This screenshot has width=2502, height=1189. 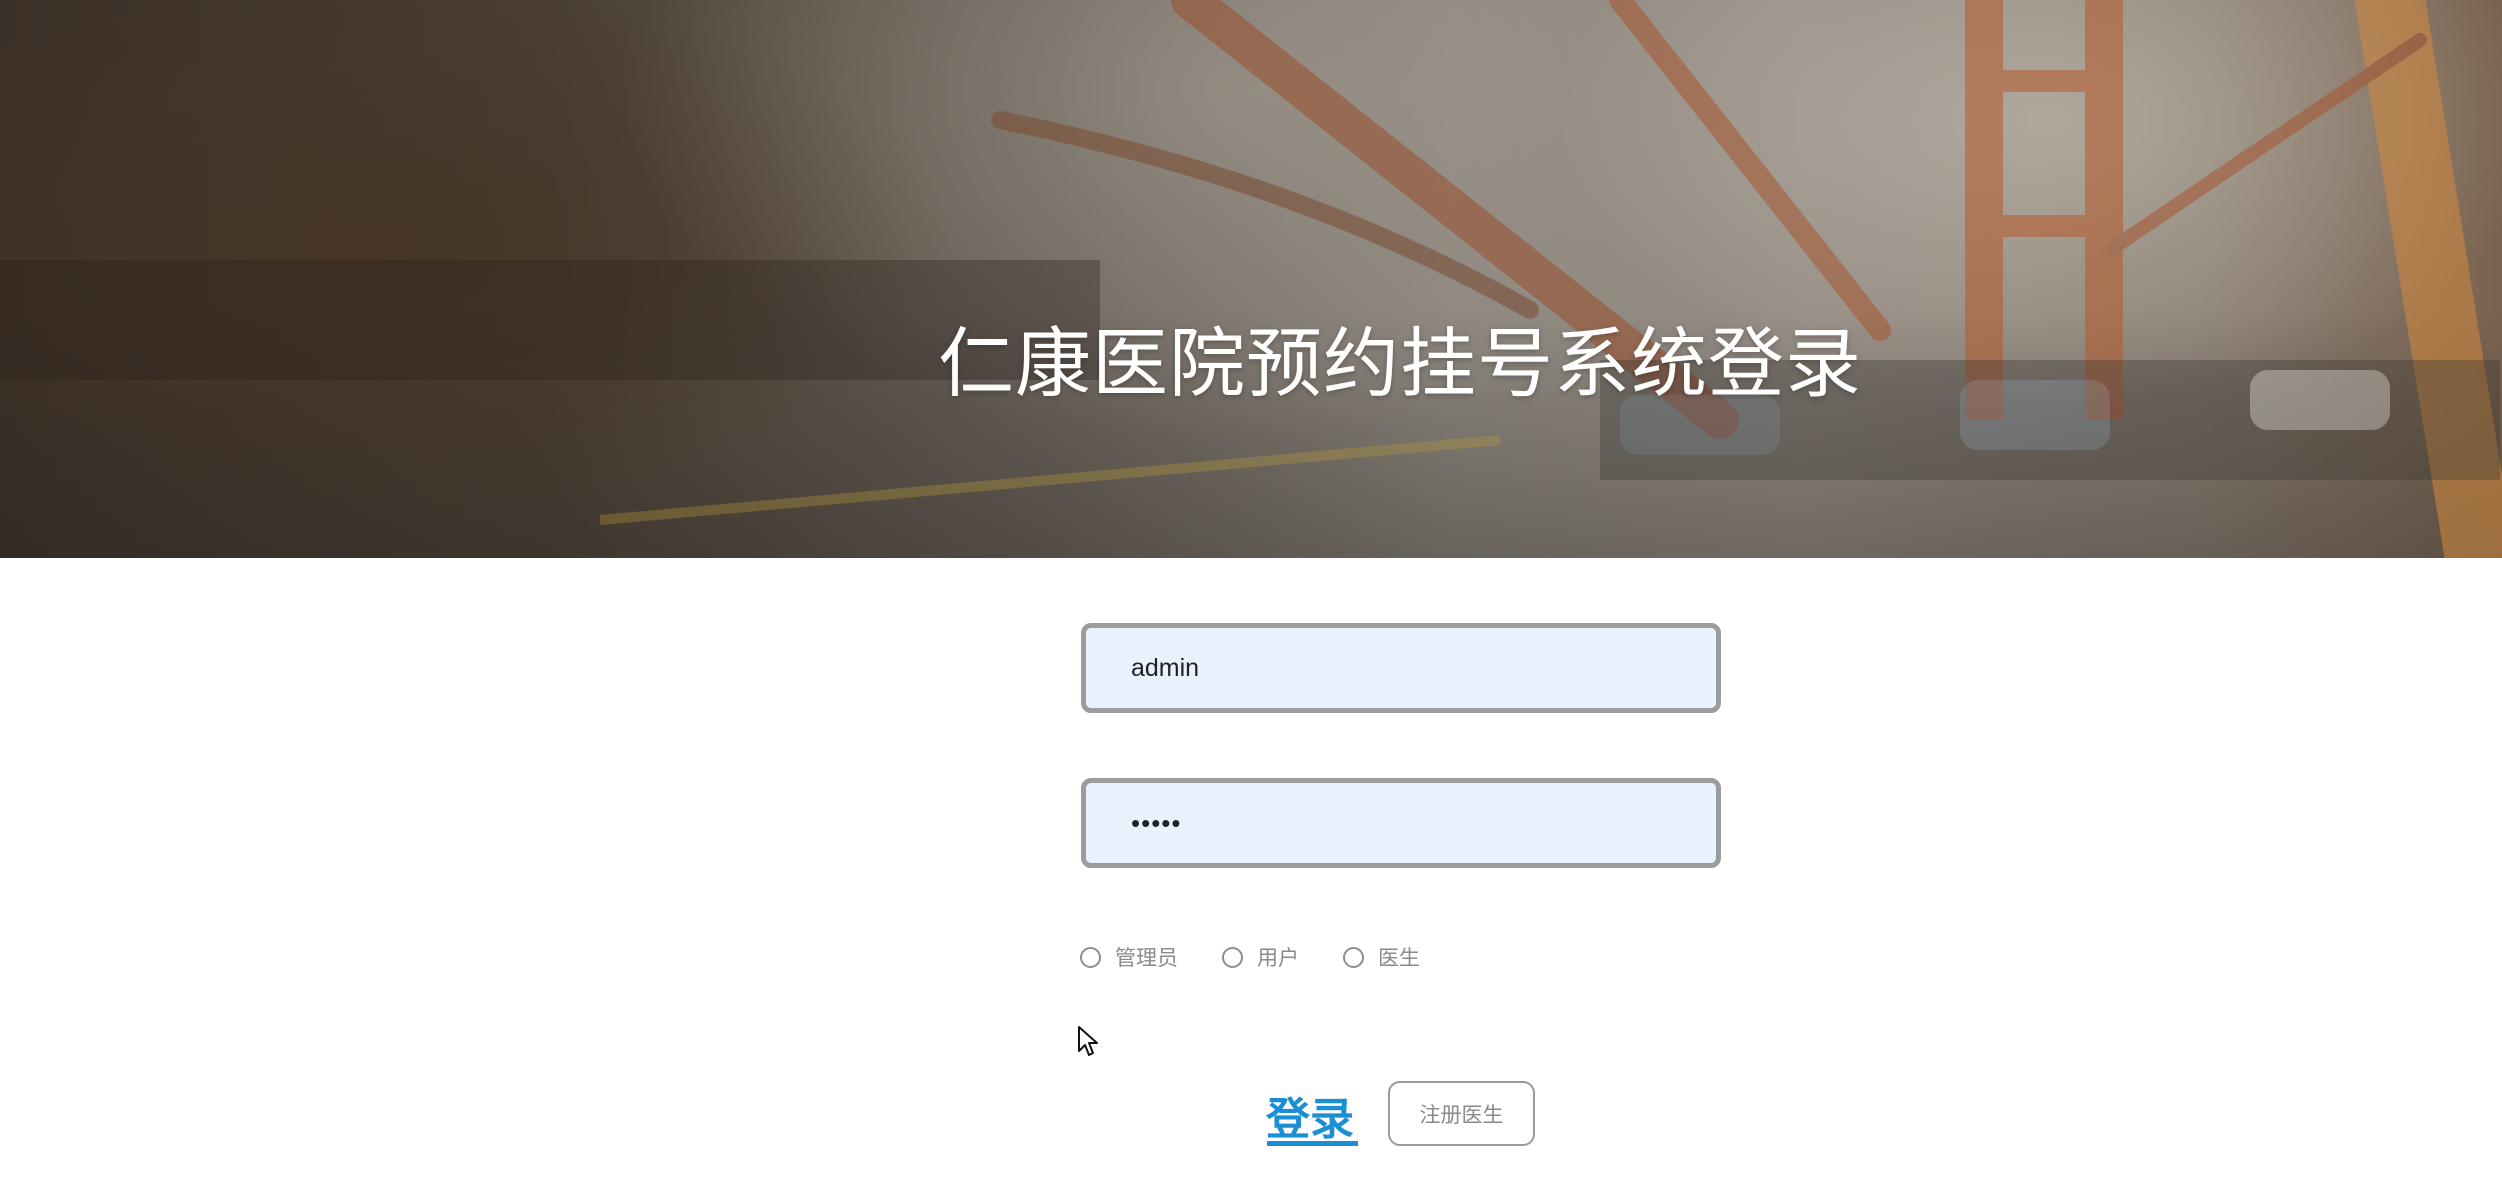 What do you see at coordinates (1278, 958) in the screenshot?
I see `role-label-user: 用户` at bounding box center [1278, 958].